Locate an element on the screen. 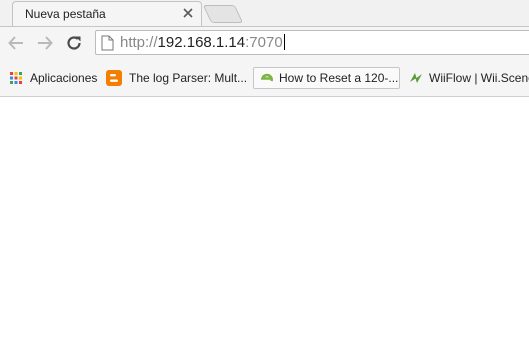 The width and height of the screenshot is (529, 342). toolbar: http://192.168.1.14:7070 is located at coordinates (264, 42).